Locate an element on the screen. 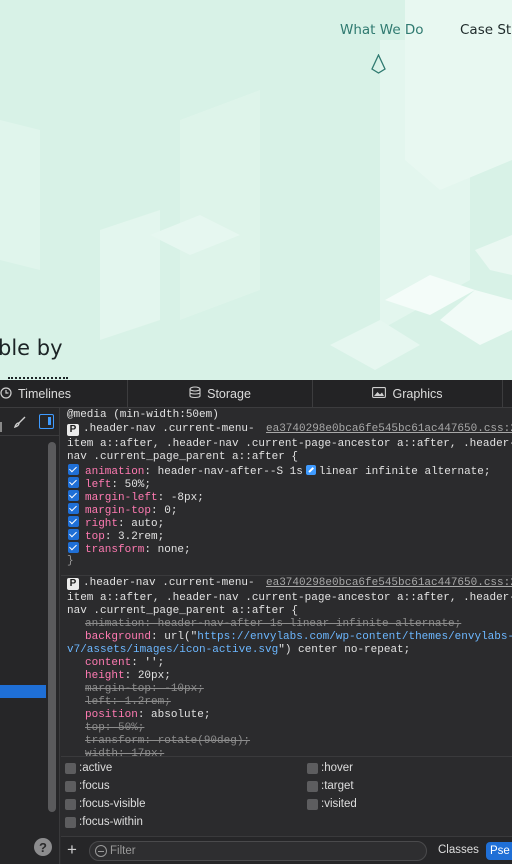 This screenshot has width=512, height=864. tab-graphics-label: Graphics is located at coordinates (417, 393).